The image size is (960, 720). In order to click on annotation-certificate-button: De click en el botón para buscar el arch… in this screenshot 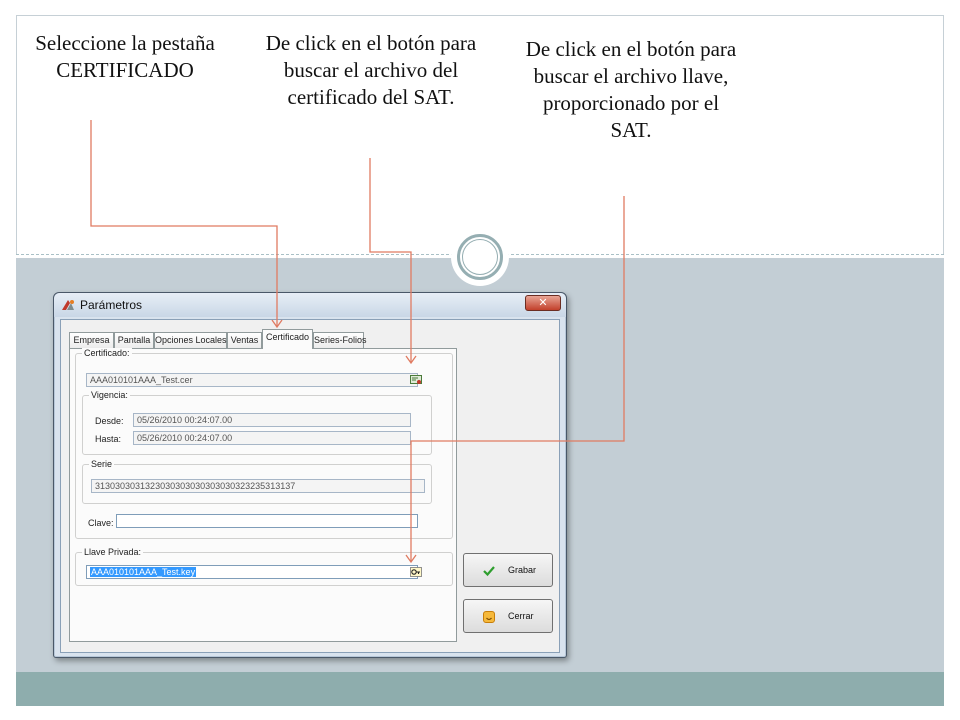, I will do `click(371, 70)`.